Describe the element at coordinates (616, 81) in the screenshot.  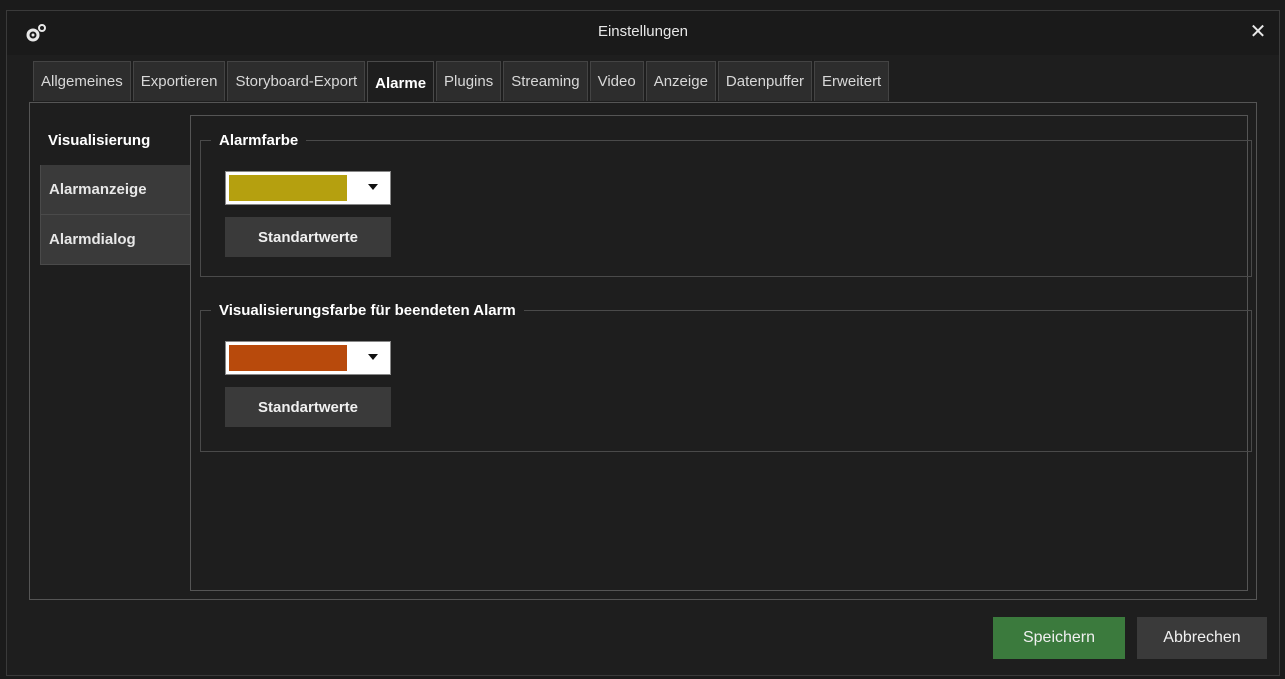
I see `tab-video: Video` at that location.